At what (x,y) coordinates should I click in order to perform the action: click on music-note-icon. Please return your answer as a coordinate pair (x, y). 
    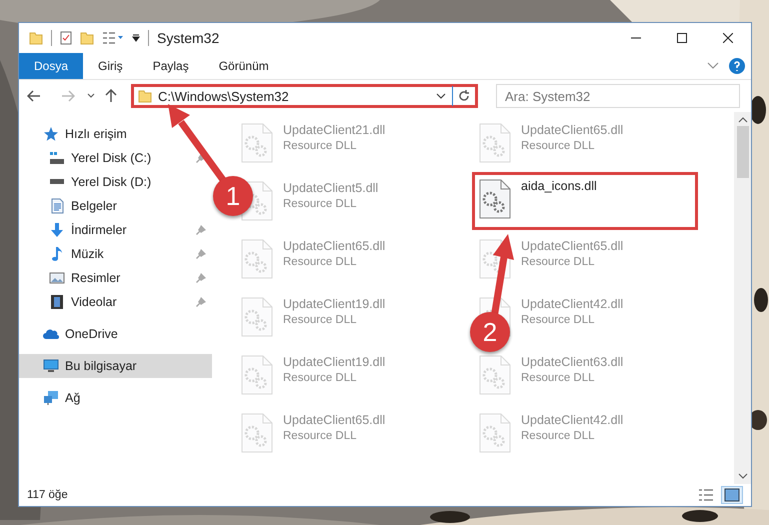
    Looking at the image, I should click on (57, 254).